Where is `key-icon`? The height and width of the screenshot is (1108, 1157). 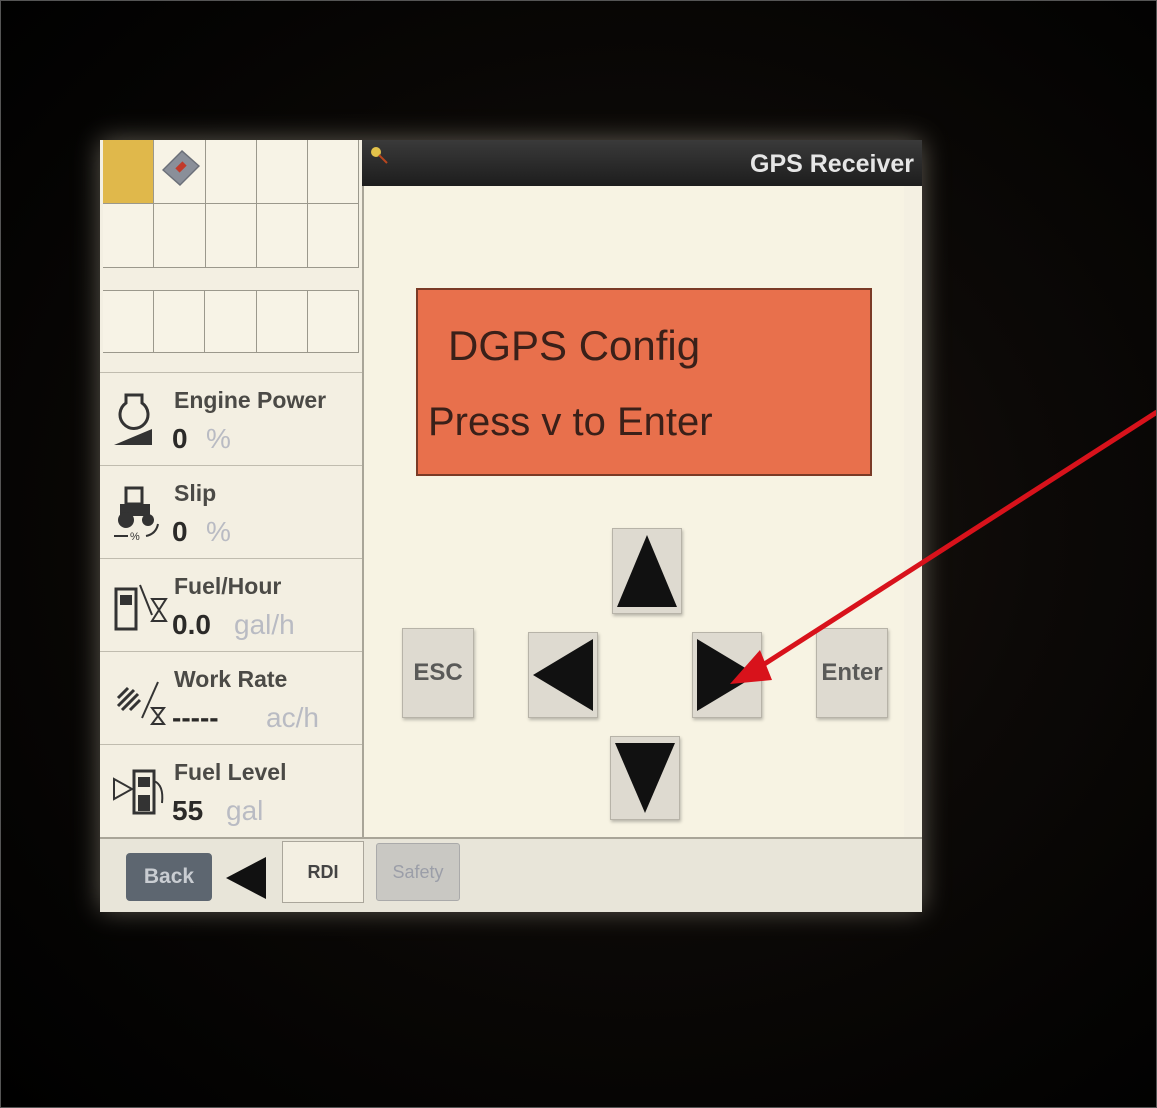 key-icon is located at coordinates (379, 155).